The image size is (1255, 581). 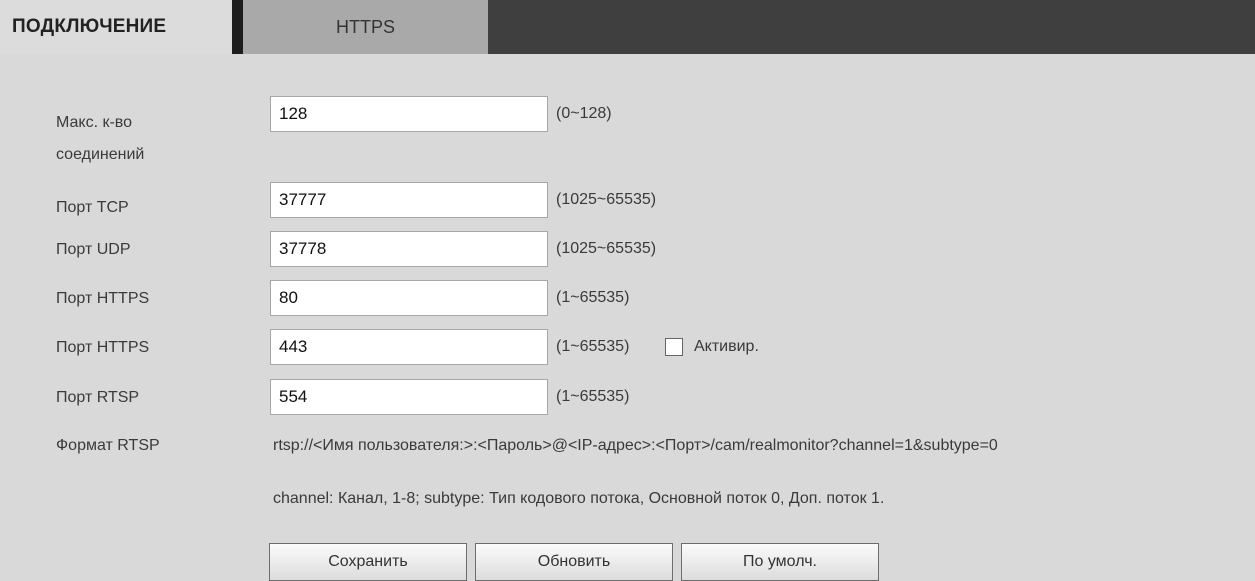 What do you see at coordinates (116, 27) in the screenshot?
I see `tab-connection: ПОДКЛЮЧЕНИЕ` at bounding box center [116, 27].